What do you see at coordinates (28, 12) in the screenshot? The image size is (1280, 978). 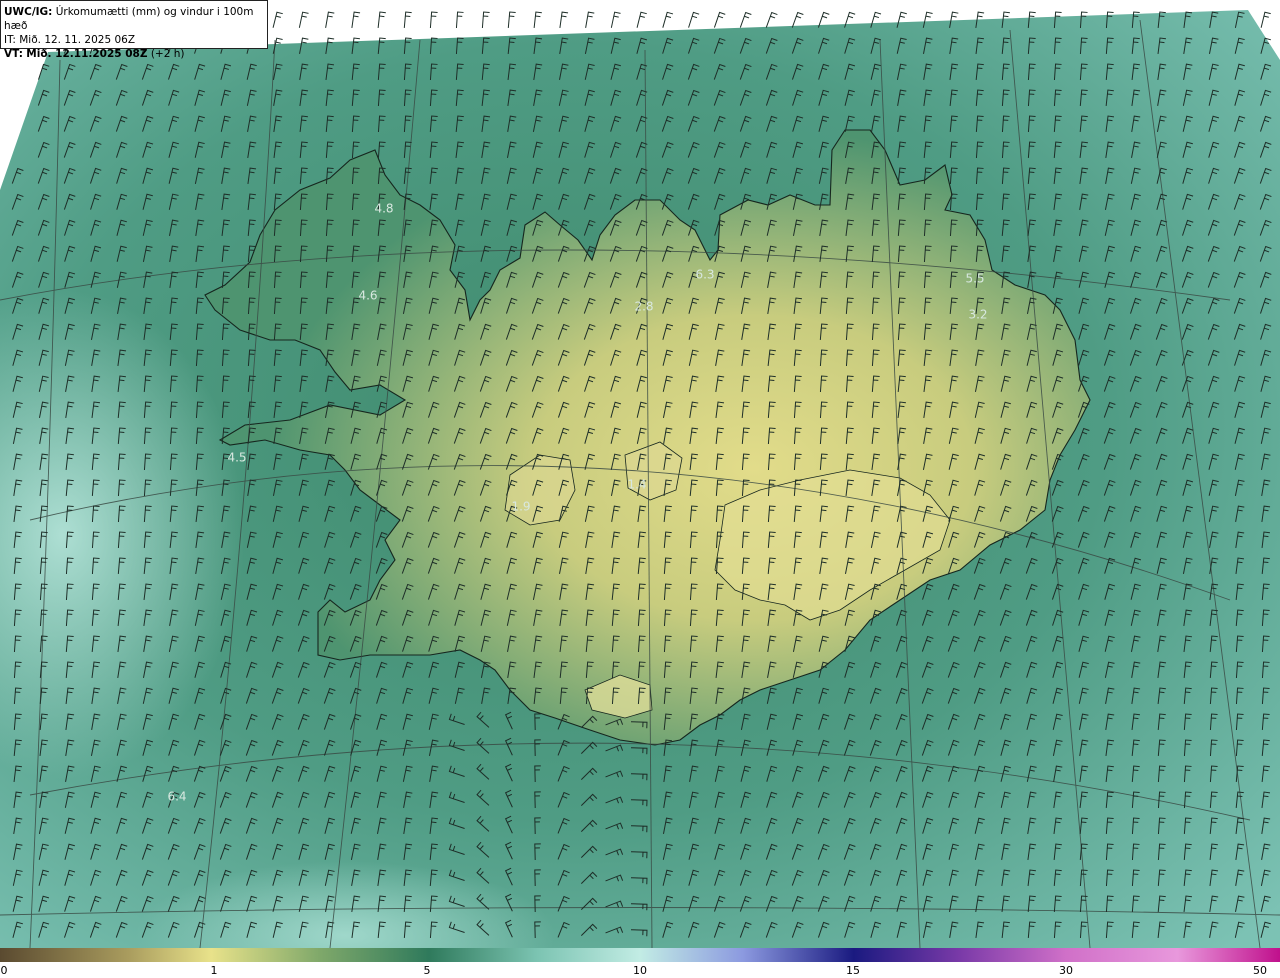 I see `model-name: UWC/IG:` at bounding box center [28, 12].